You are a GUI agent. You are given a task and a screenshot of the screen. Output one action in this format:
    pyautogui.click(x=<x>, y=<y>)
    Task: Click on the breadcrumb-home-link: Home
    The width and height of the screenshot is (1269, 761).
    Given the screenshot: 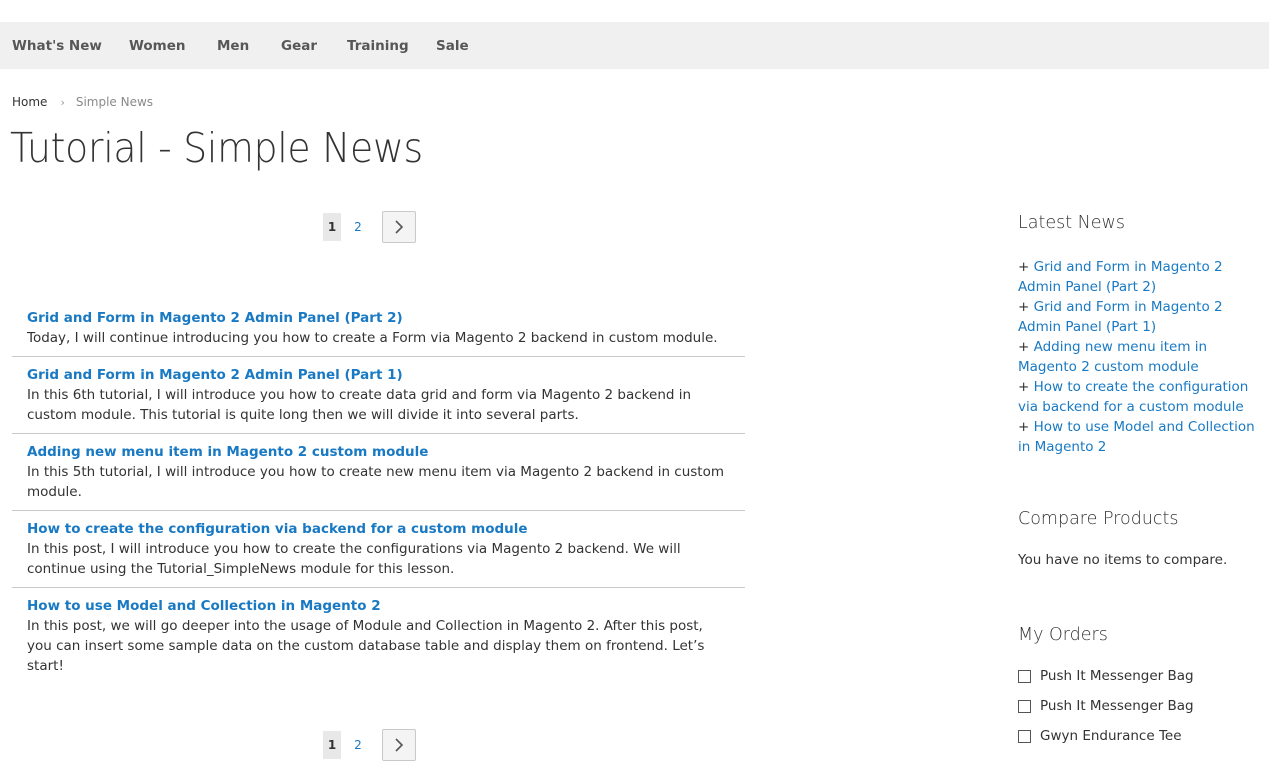 What is the action you would take?
    pyautogui.click(x=29, y=102)
    